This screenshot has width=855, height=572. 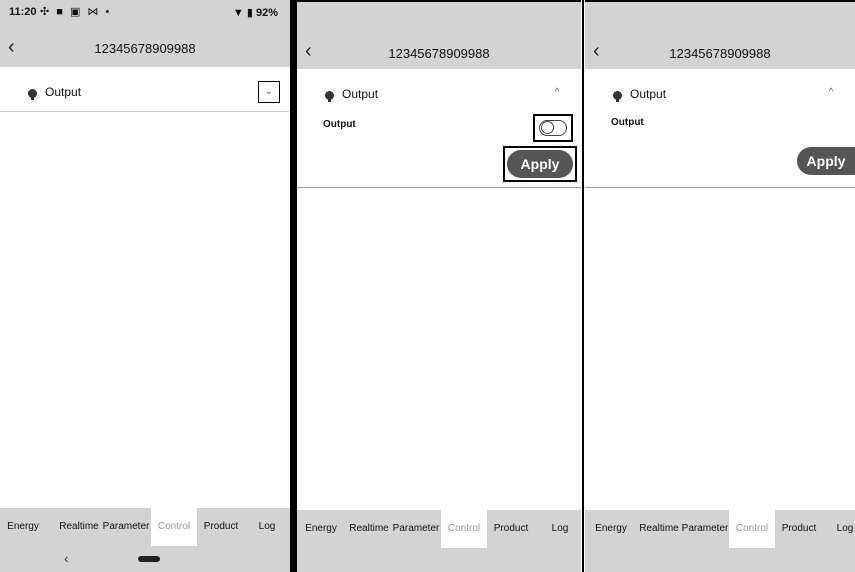 What do you see at coordinates (269, 92) in the screenshot?
I see `chevron-down-icon: ⌄` at bounding box center [269, 92].